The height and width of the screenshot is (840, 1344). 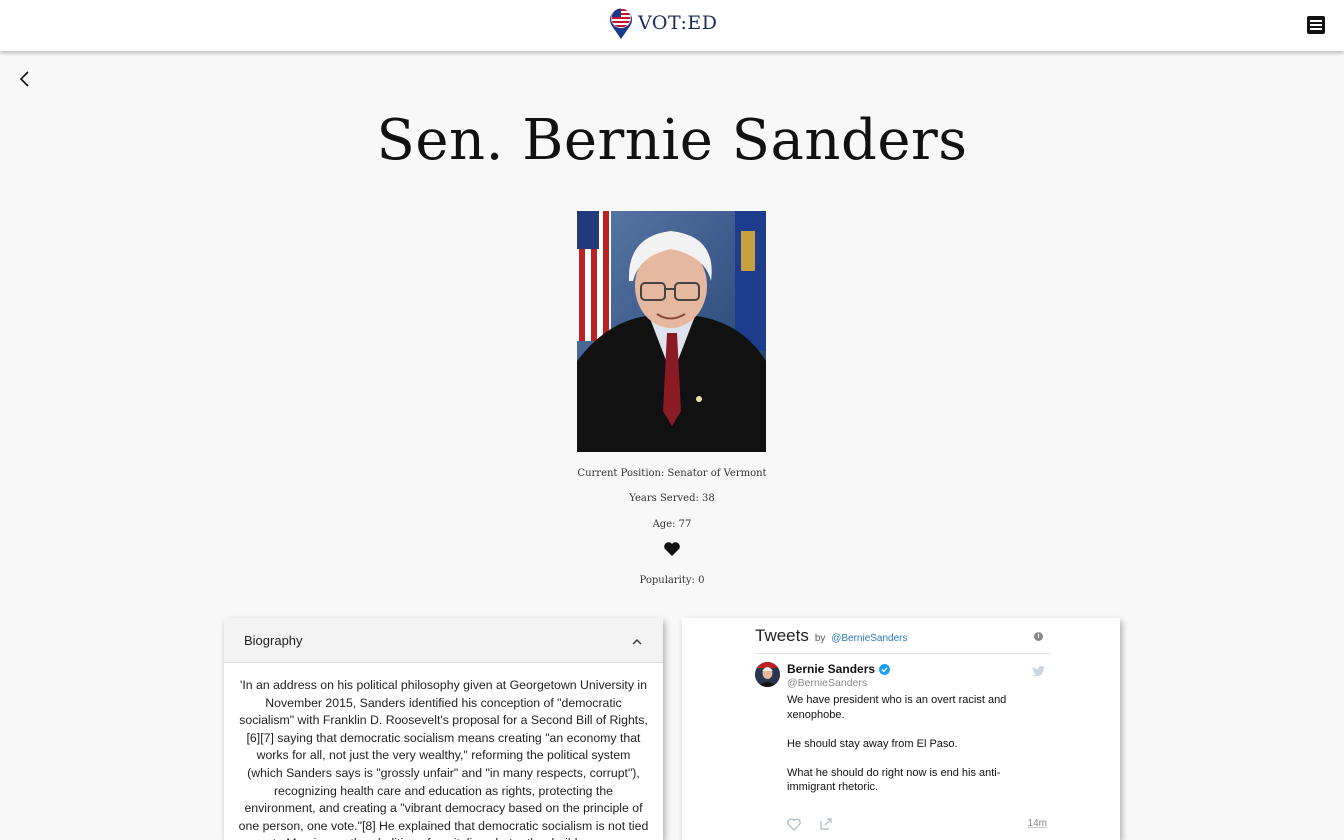 I want to click on top-navbar: VOT:ED, so click(x=672, y=25).